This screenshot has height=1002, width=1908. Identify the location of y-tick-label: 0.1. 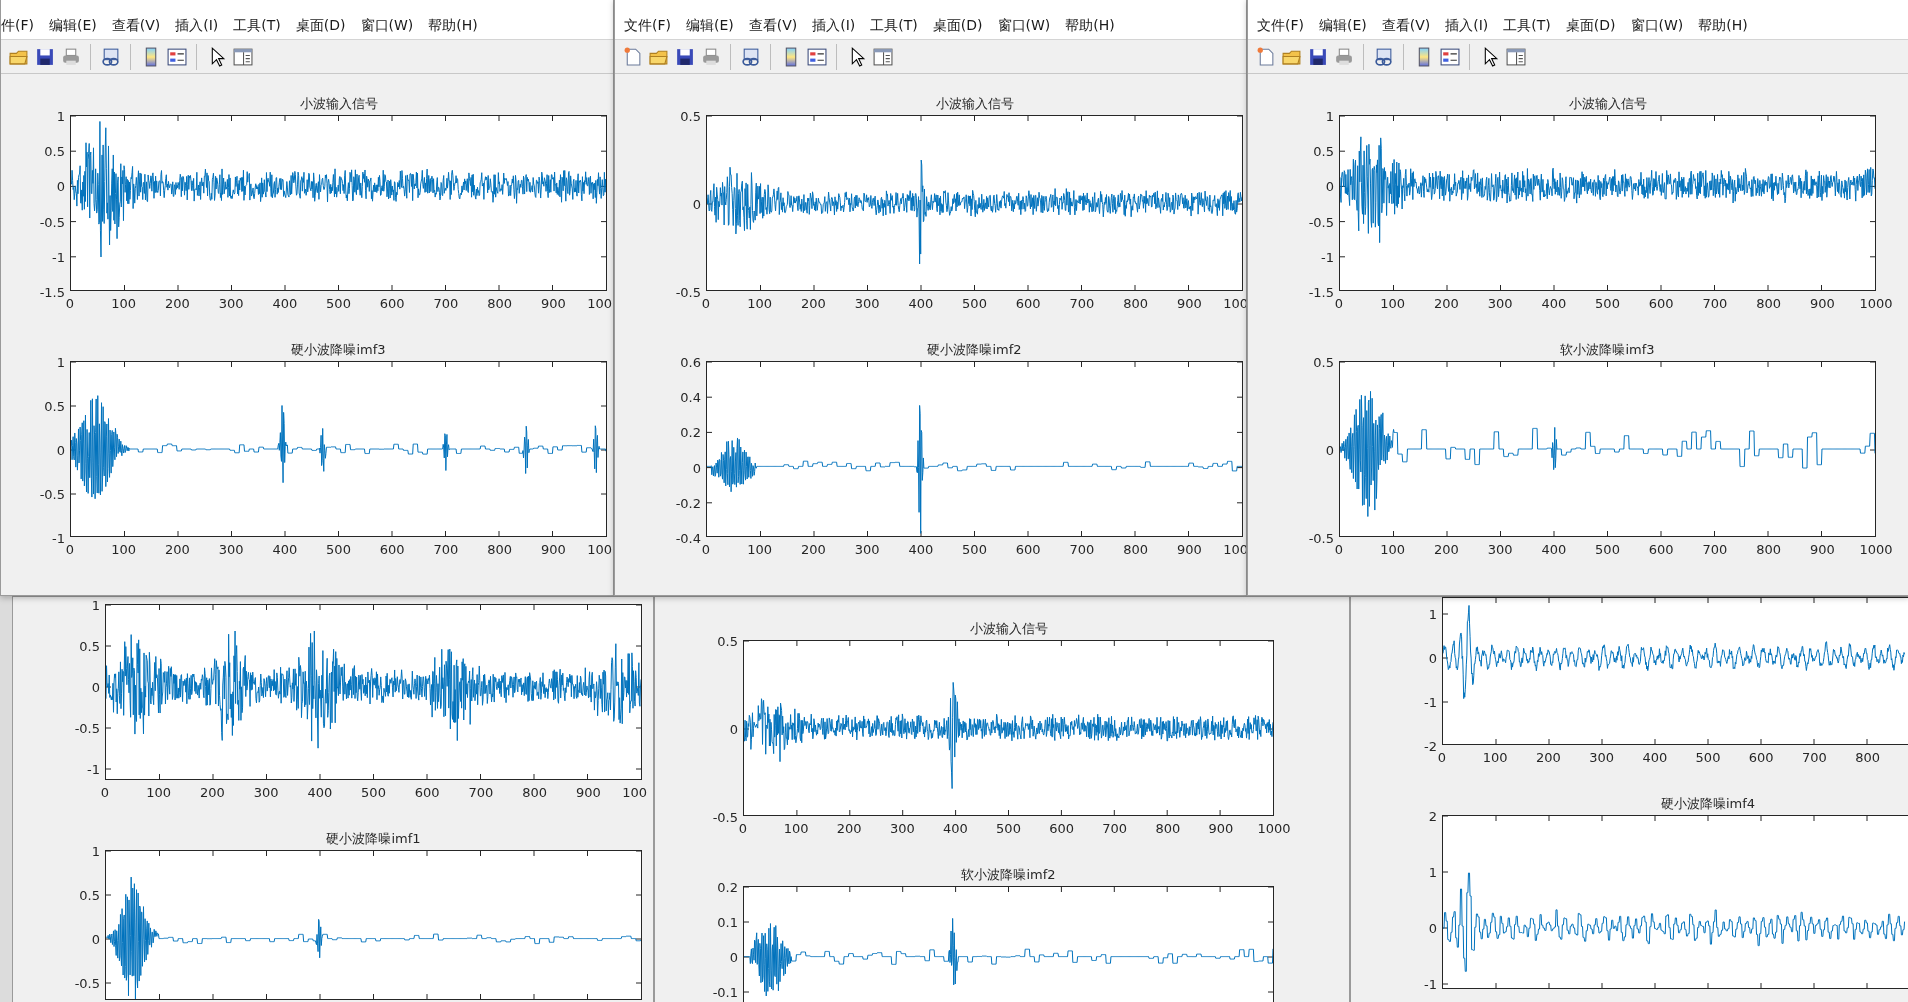
(727, 922).